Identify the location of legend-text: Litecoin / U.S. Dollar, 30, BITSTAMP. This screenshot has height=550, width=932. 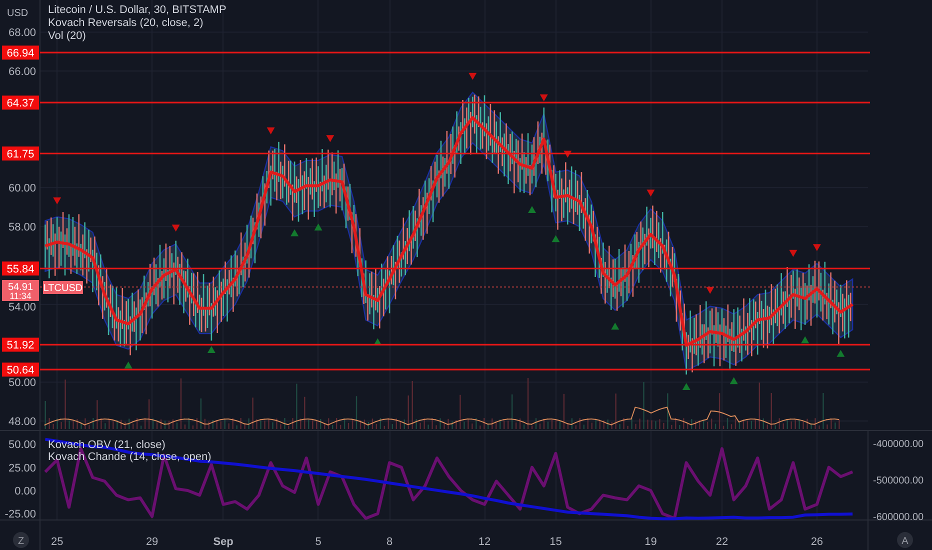
(137, 10).